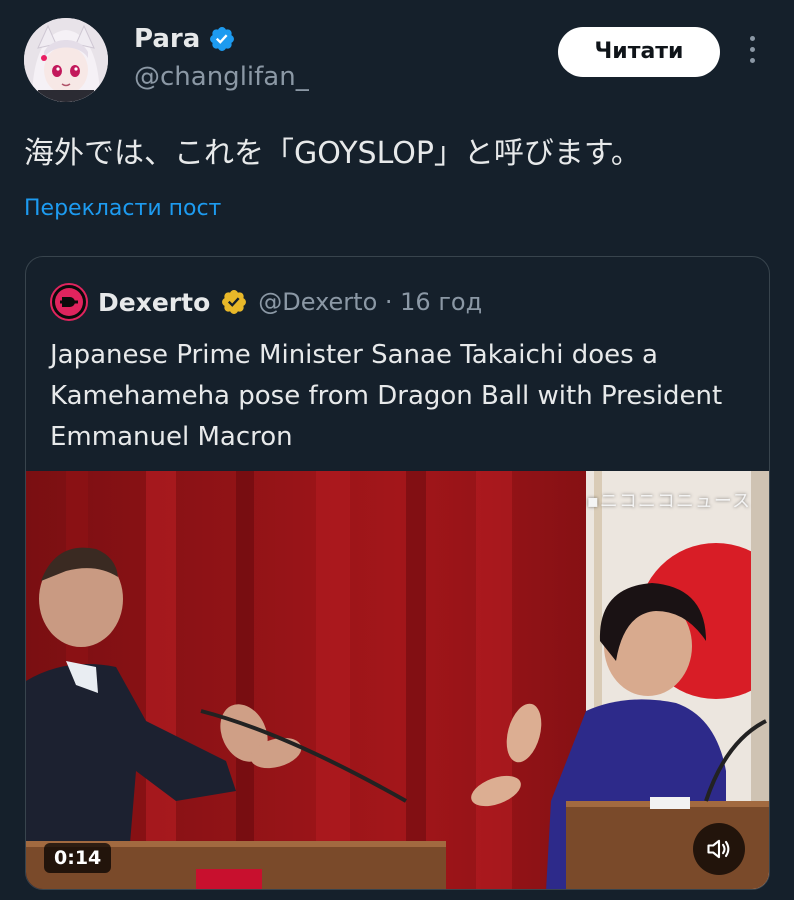  Describe the element at coordinates (154, 302) in the screenshot. I see `quoted-display-name: Dexerto` at that location.